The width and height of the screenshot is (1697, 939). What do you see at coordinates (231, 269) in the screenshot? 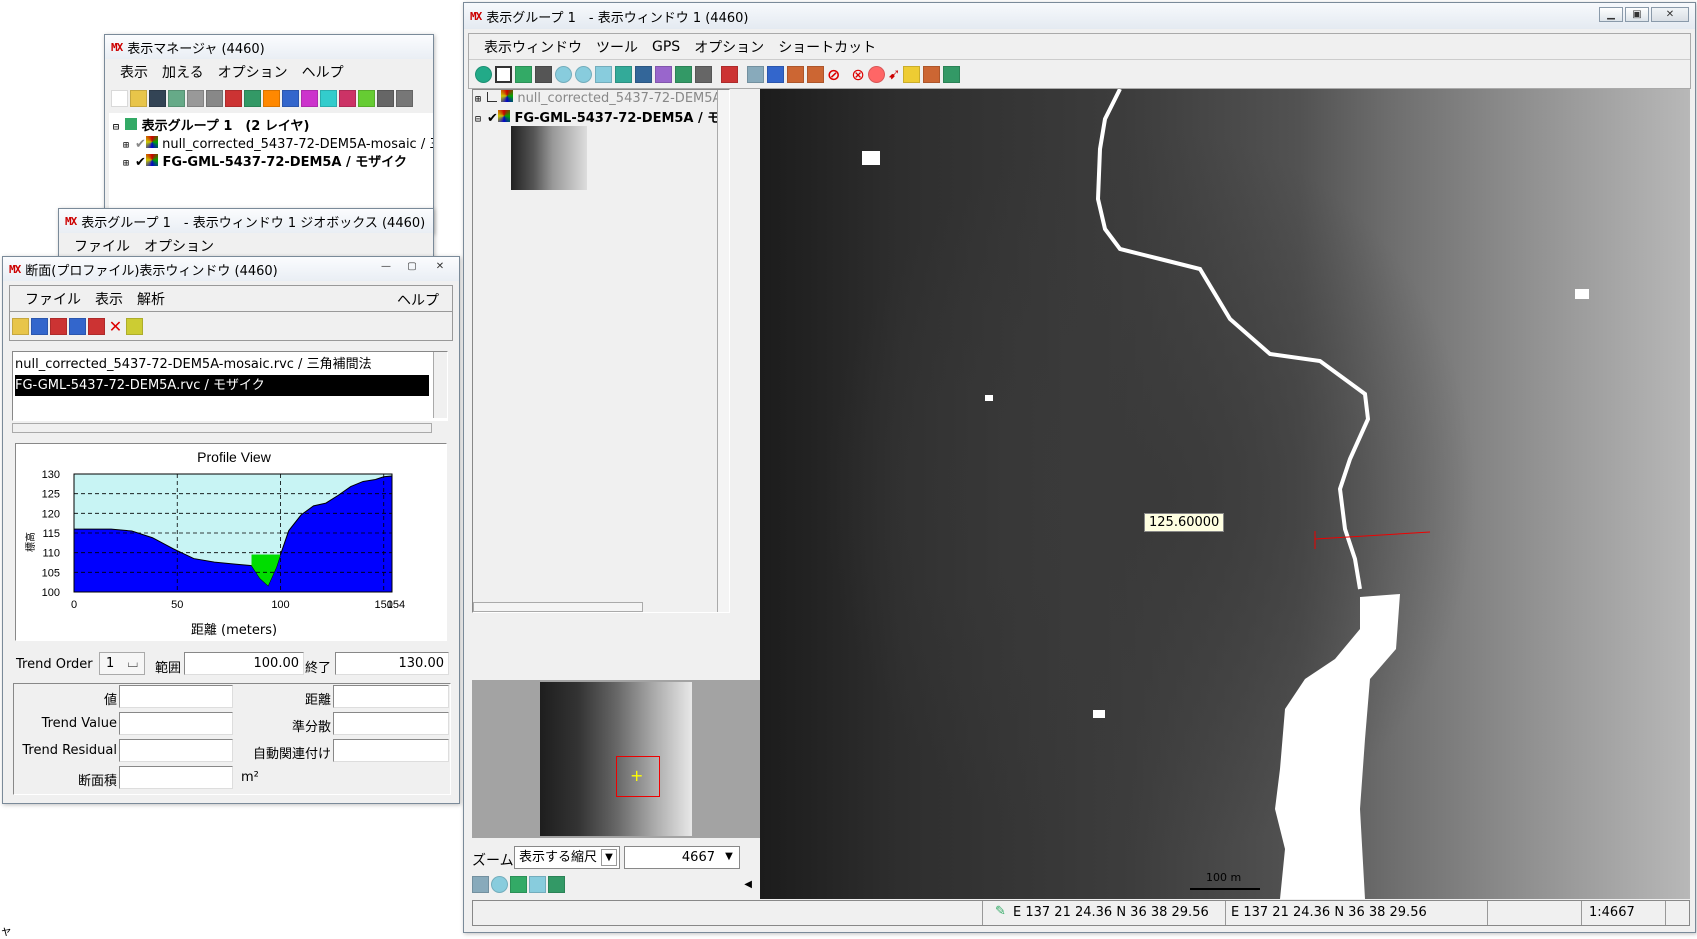
I see `title-bar: MX 断面(プロファイル)表示ウィンドウ (4460) — ▢ ✕` at bounding box center [231, 269].